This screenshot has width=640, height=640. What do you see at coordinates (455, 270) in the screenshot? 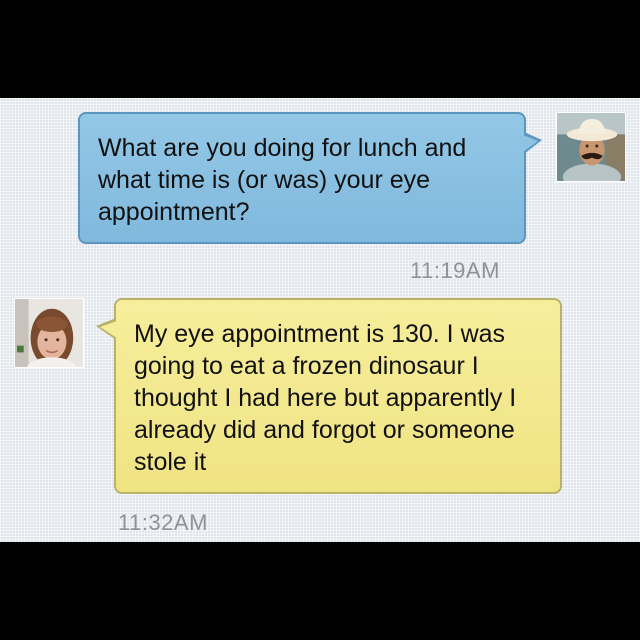
I see `message-timestamp: 11:19AM` at bounding box center [455, 270].